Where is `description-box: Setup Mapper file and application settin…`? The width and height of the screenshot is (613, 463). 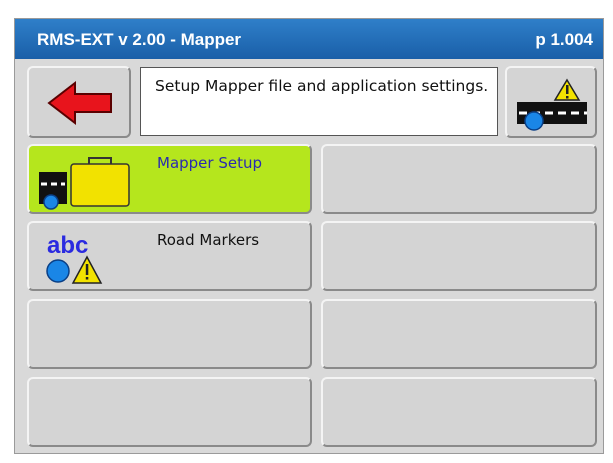
description-box: Setup Mapper file and application settin… is located at coordinates (319, 101).